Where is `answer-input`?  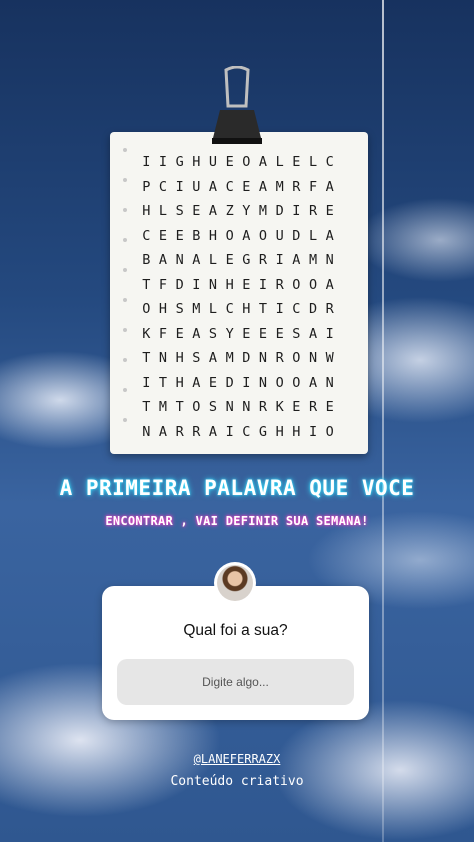 answer-input is located at coordinates (235, 682).